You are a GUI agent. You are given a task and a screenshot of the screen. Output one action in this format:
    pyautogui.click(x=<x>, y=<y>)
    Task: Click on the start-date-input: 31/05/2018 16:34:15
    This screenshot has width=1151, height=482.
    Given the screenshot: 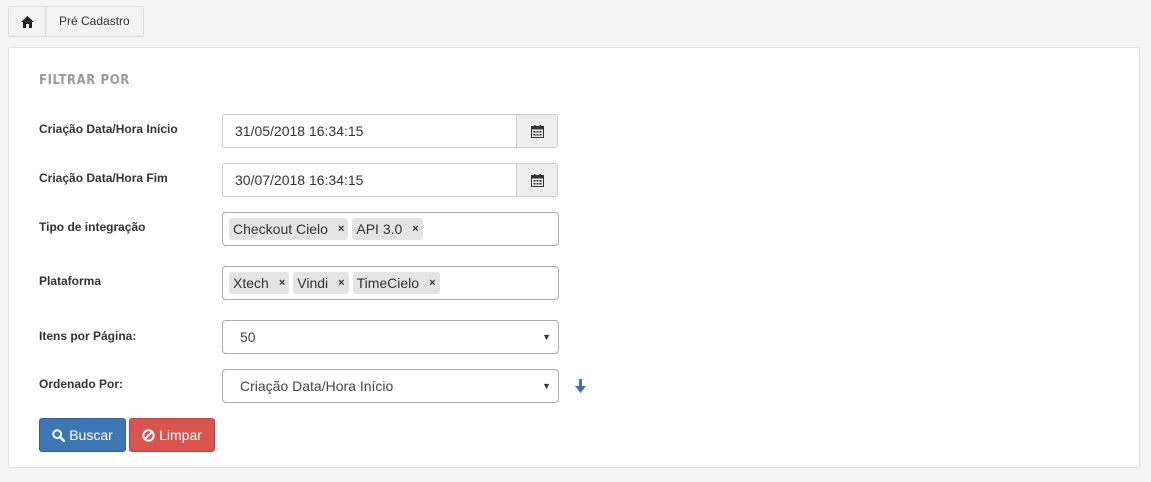 What is the action you would take?
    pyautogui.click(x=369, y=131)
    